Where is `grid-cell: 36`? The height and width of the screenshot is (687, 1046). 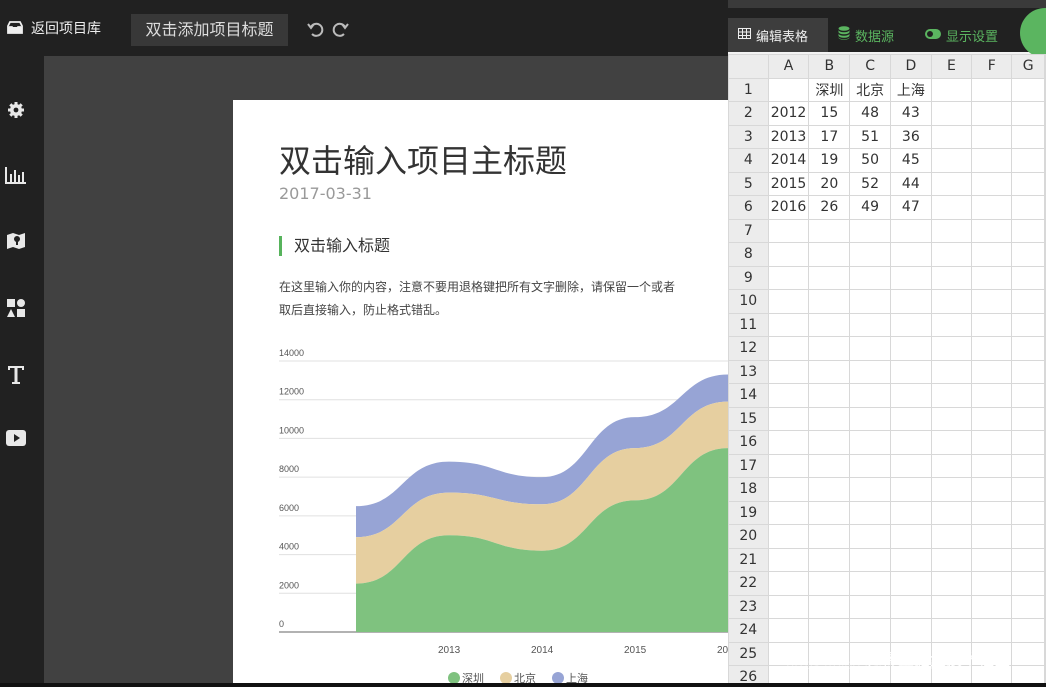
grid-cell: 36 is located at coordinates (910, 136).